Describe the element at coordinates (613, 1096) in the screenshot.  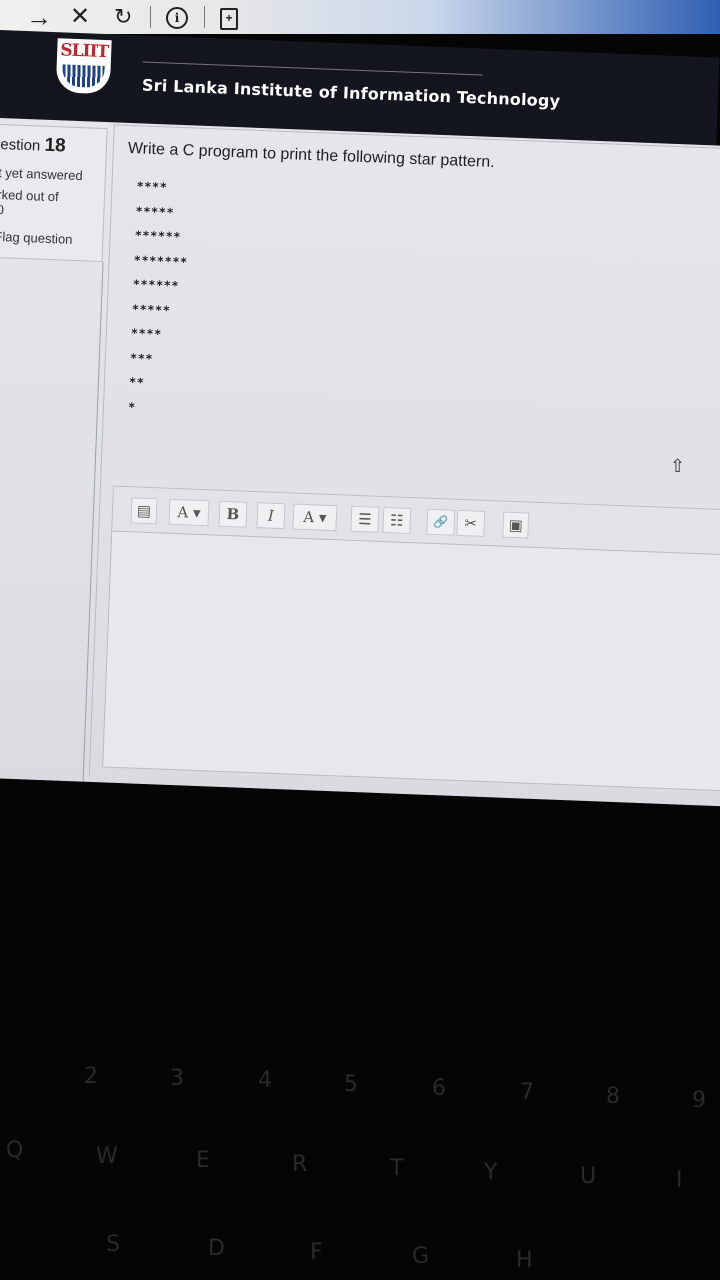
I see `key: 8` at that location.